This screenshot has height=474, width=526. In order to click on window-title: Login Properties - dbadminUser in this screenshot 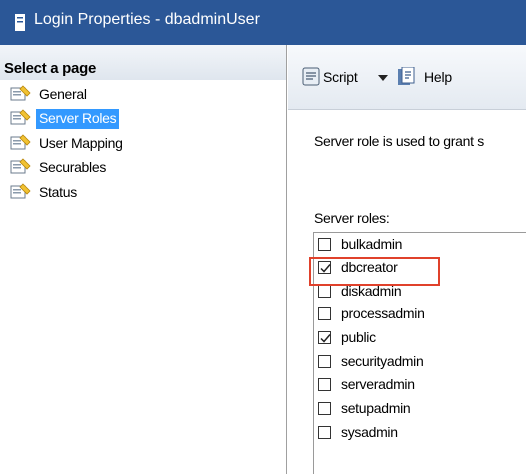, I will do `click(147, 19)`.